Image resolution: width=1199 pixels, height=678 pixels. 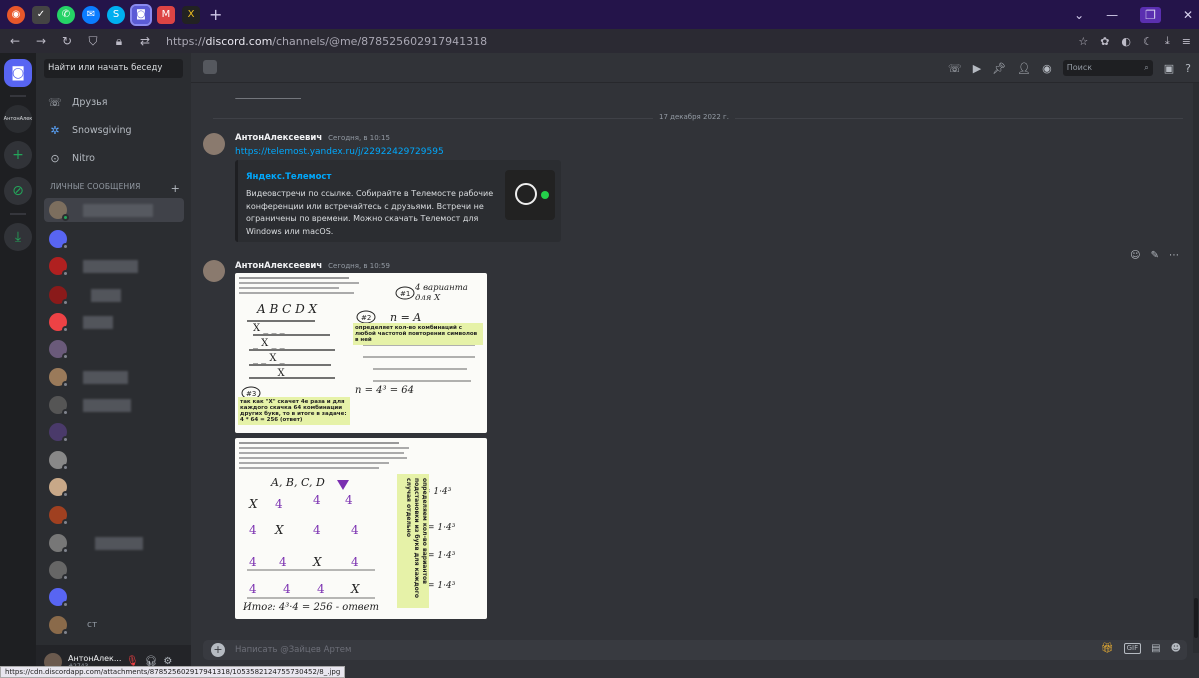 I want to click on embed-title: Яндекс.Телемост, so click(x=288, y=177).